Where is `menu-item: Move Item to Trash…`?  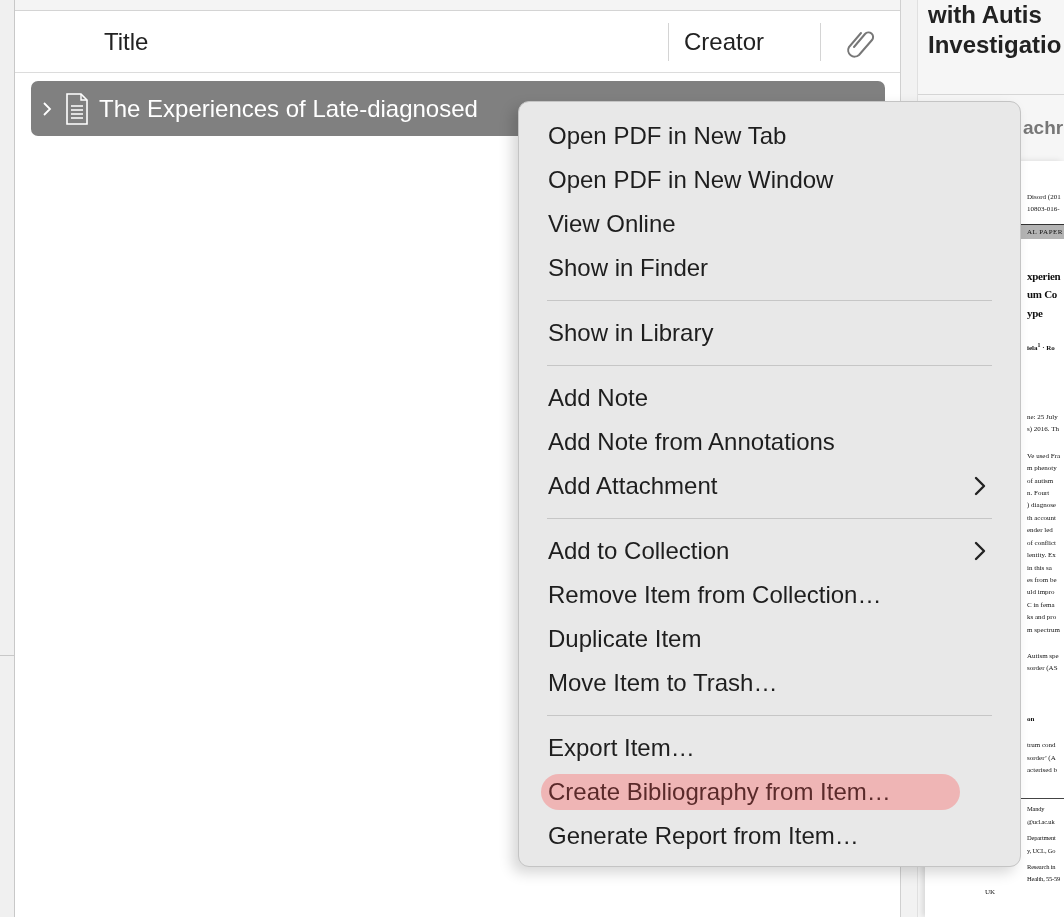 menu-item: Move Item to Trash… is located at coordinates (769, 683).